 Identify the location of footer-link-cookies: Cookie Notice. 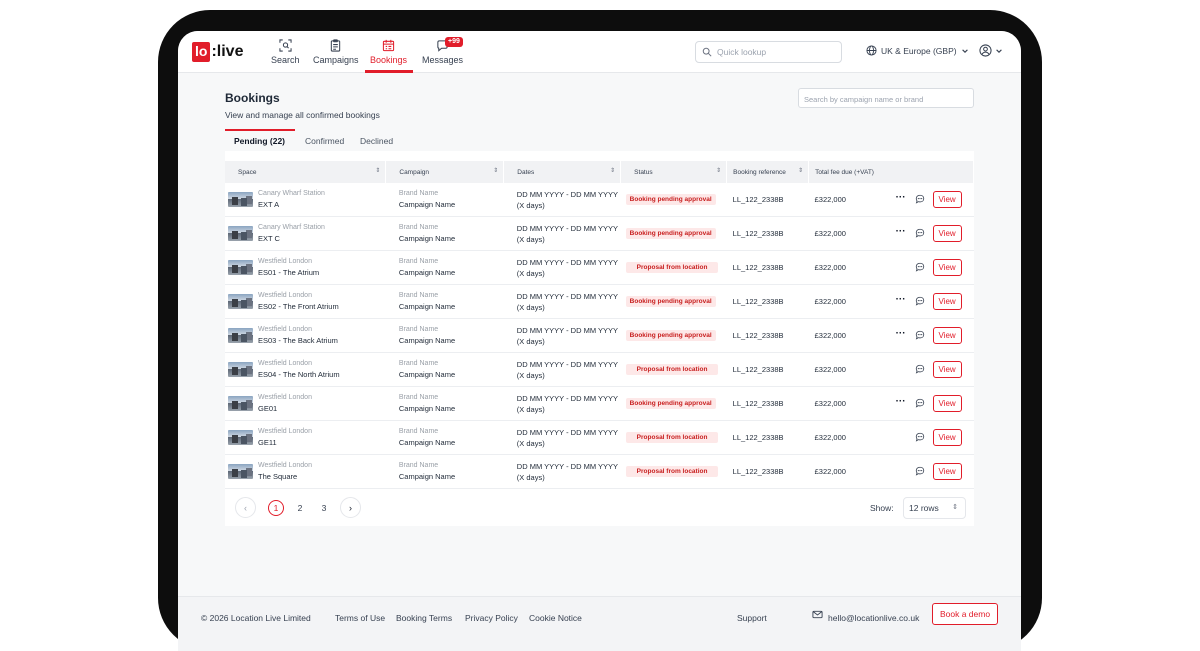
(555, 618).